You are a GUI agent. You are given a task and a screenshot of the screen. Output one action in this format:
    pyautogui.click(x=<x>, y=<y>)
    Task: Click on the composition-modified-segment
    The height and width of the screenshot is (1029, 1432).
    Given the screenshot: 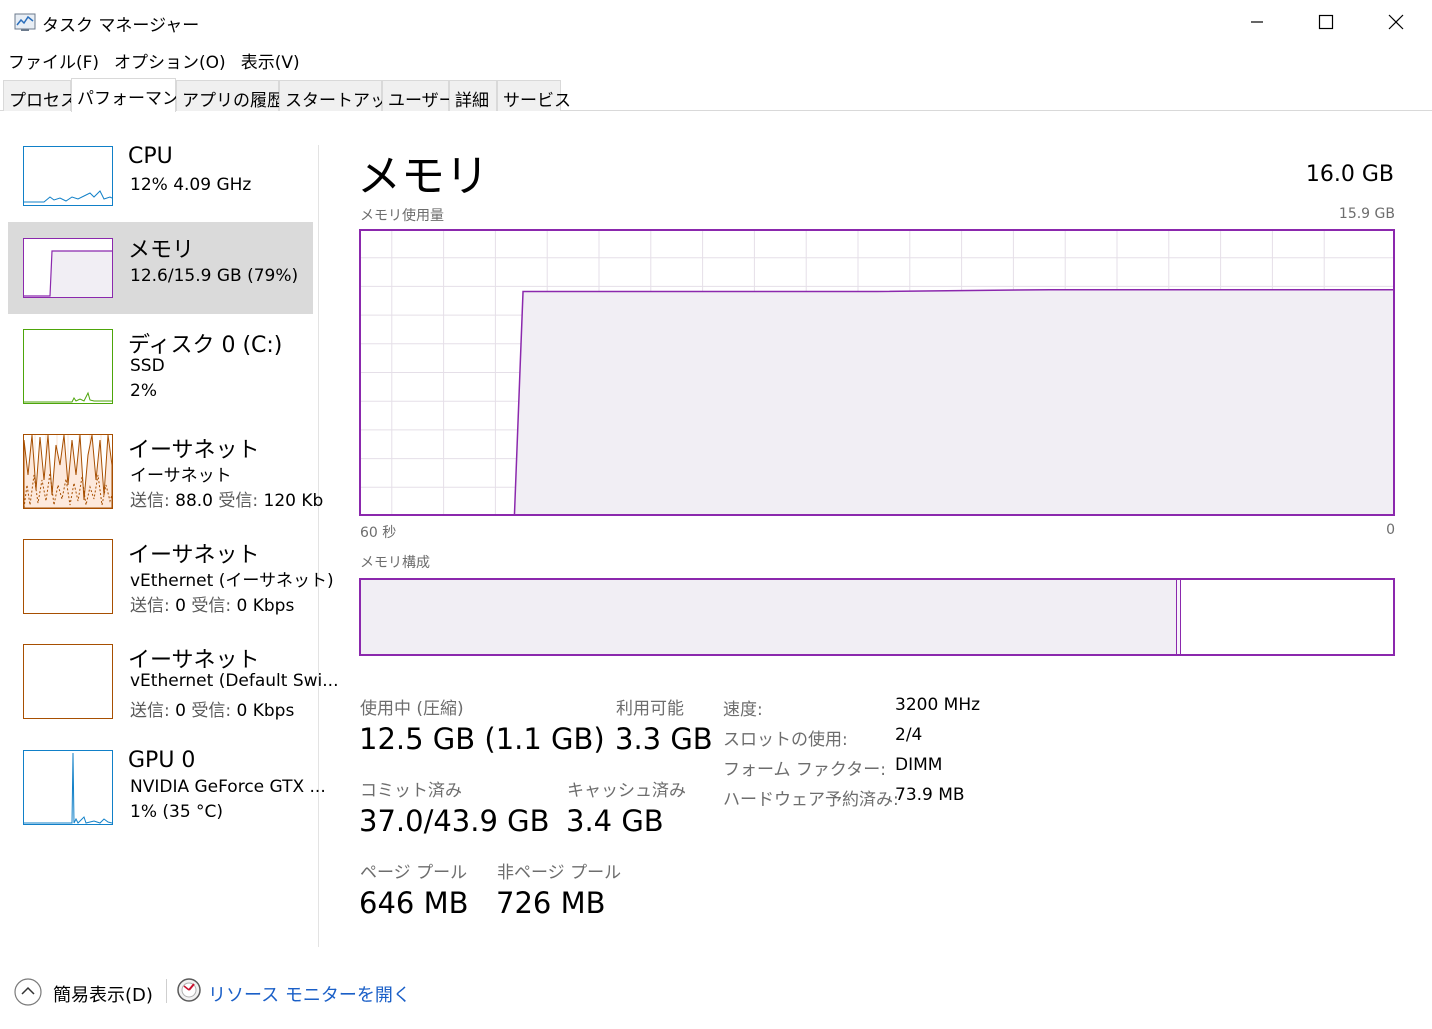 What is the action you would take?
    pyautogui.click(x=1178, y=617)
    